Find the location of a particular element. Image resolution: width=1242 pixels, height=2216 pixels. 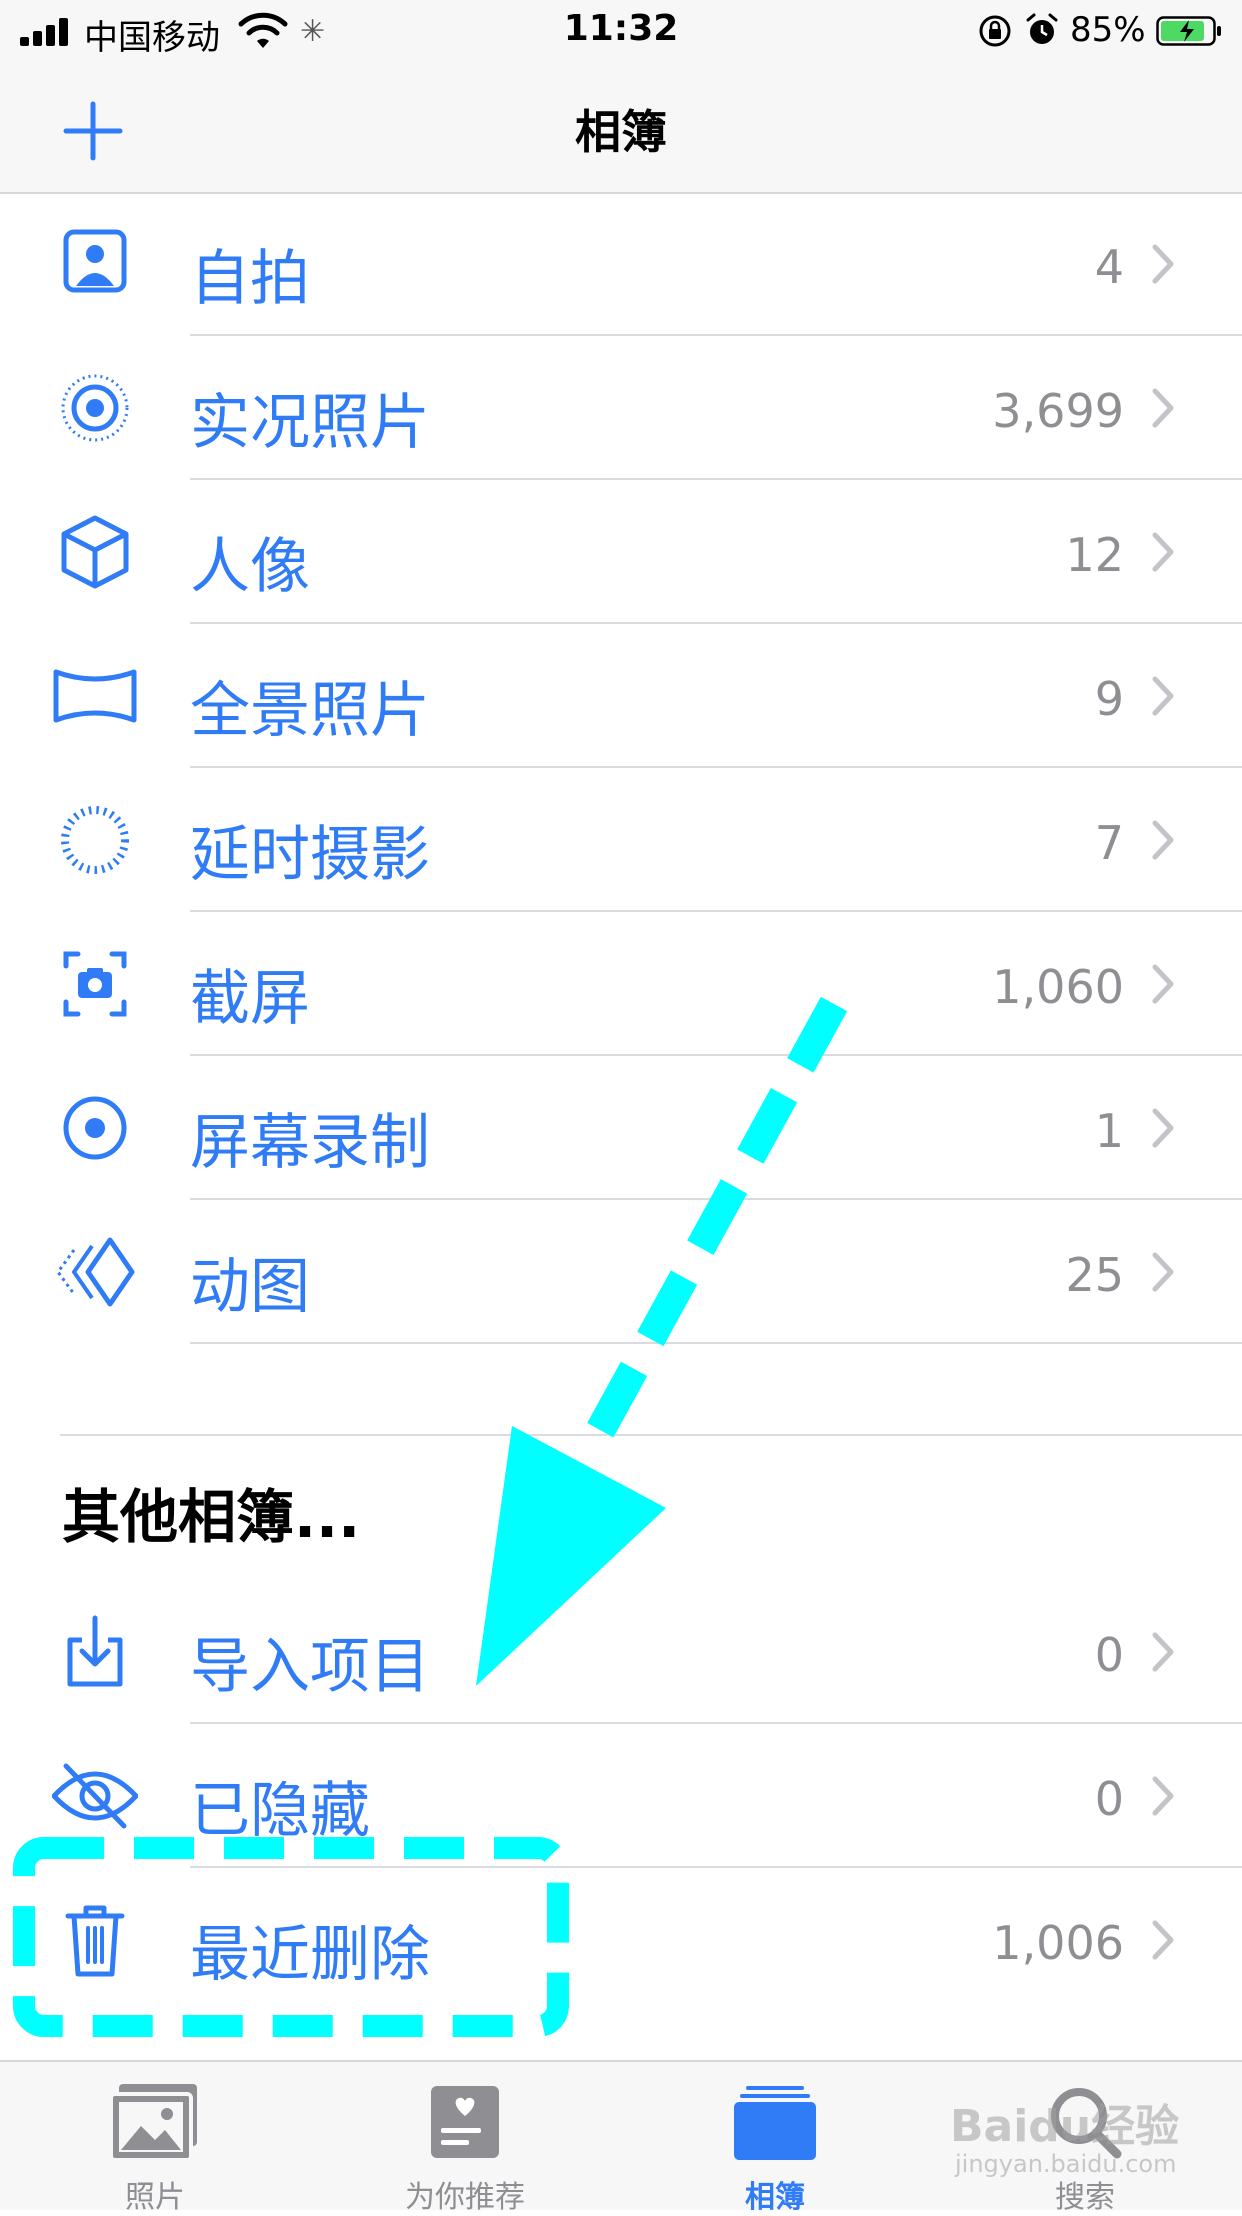

tab-label: 照片 is located at coordinates (155, 2197).